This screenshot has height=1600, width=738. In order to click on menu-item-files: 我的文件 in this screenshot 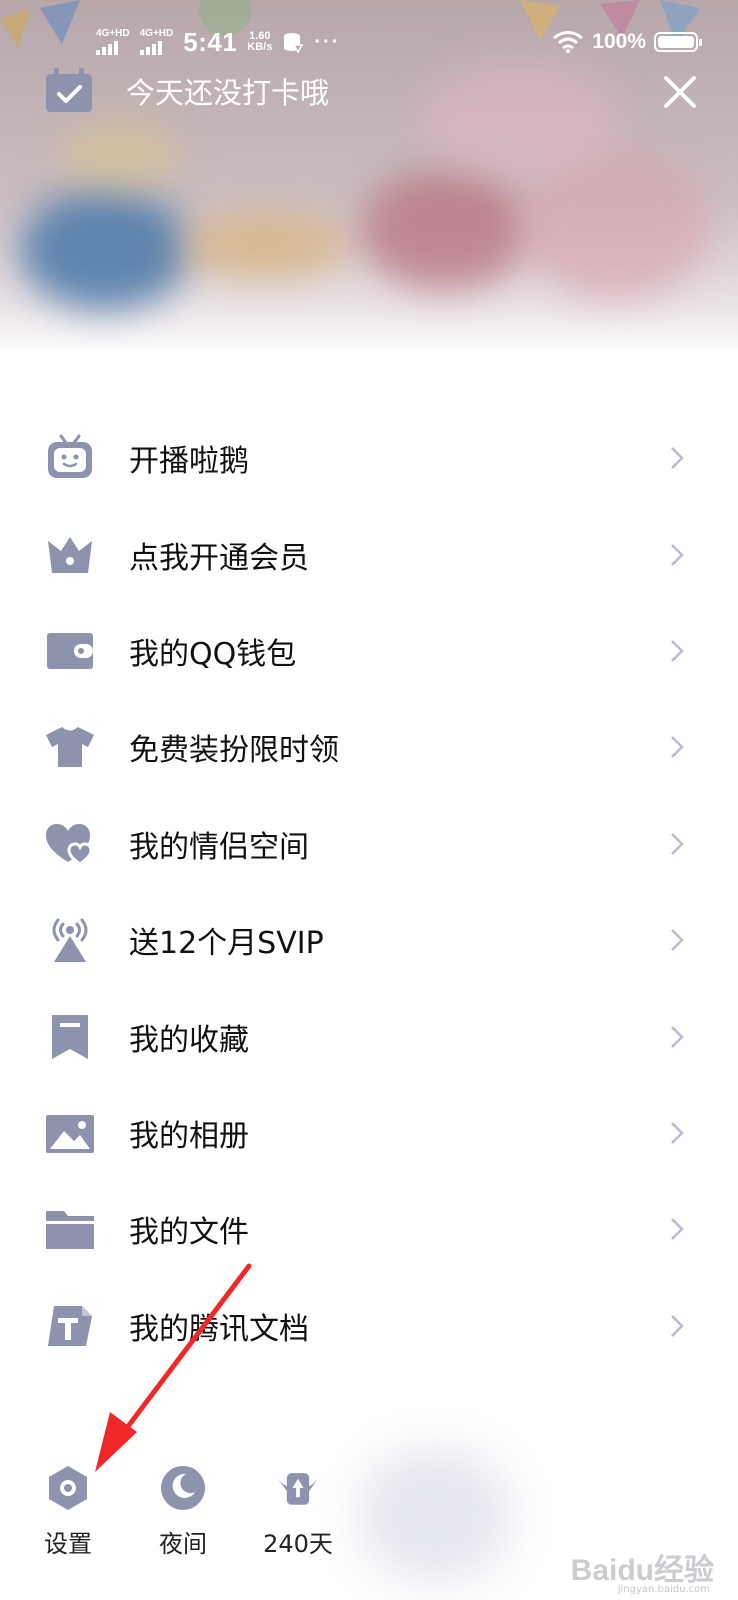, I will do `click(369, 1229)`.